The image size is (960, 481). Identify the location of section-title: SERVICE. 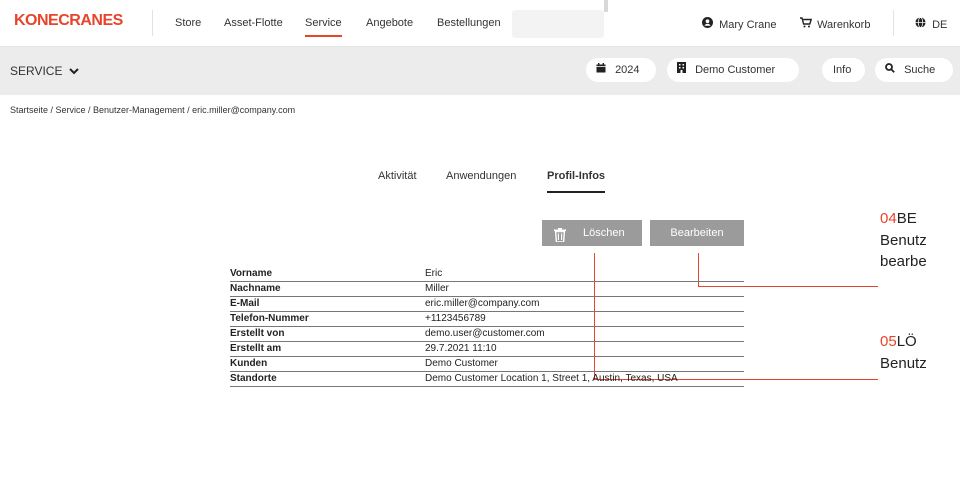
(36, 71).